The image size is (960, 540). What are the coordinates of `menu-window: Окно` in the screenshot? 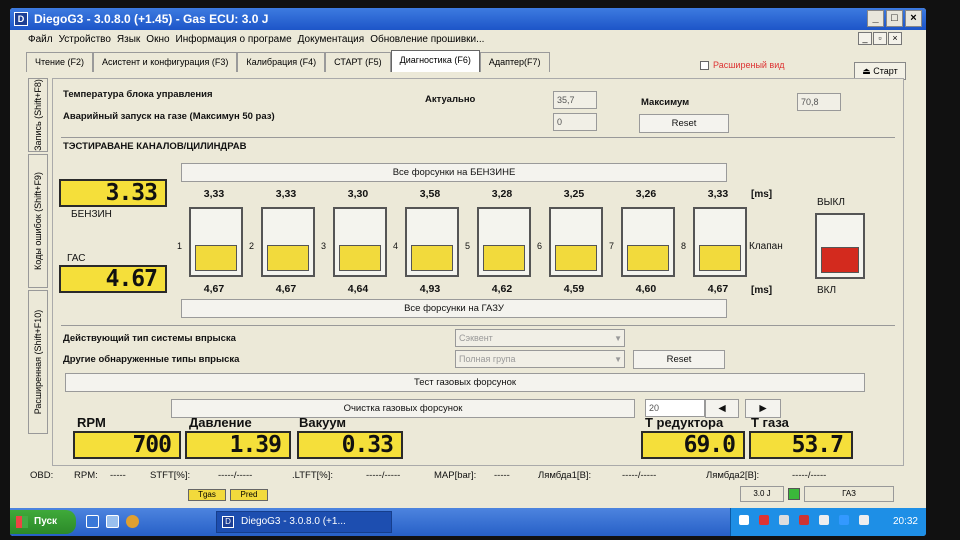 It's located at (157, 40).